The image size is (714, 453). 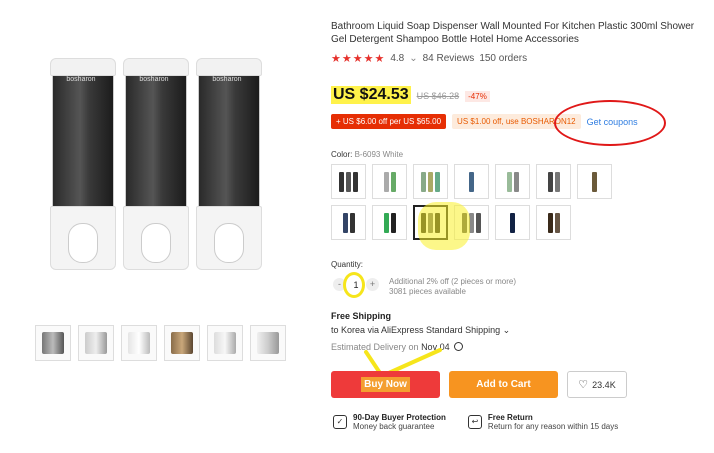 I want to click on orders-count: 150 orders, so click(x=503, y=58).